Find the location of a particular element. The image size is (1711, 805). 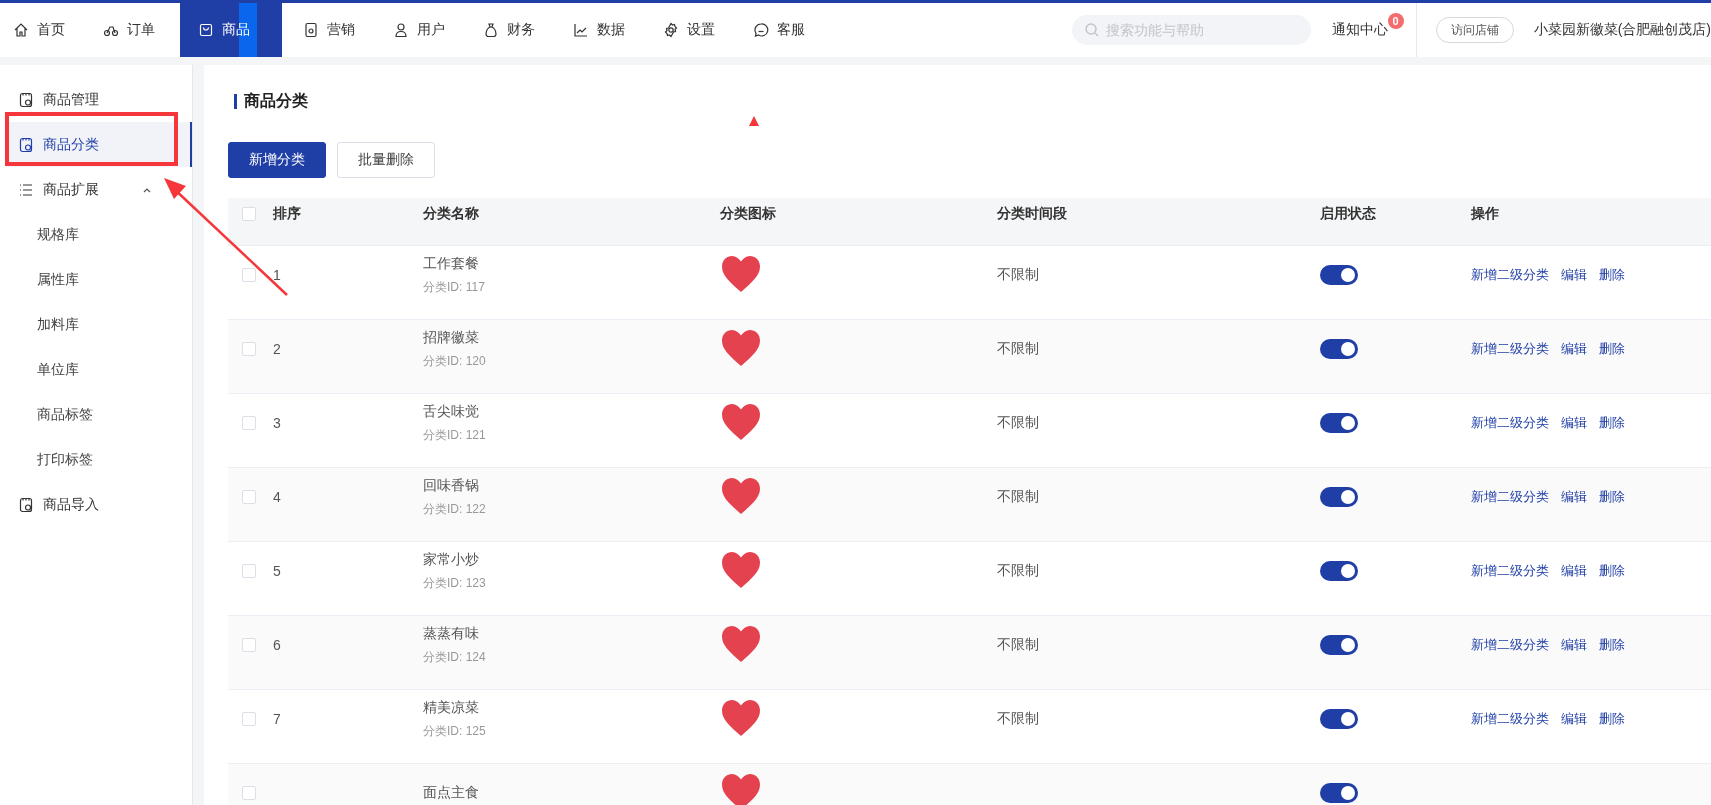

category-id: 分类ID: 120 is located at coordinates (455, 361).